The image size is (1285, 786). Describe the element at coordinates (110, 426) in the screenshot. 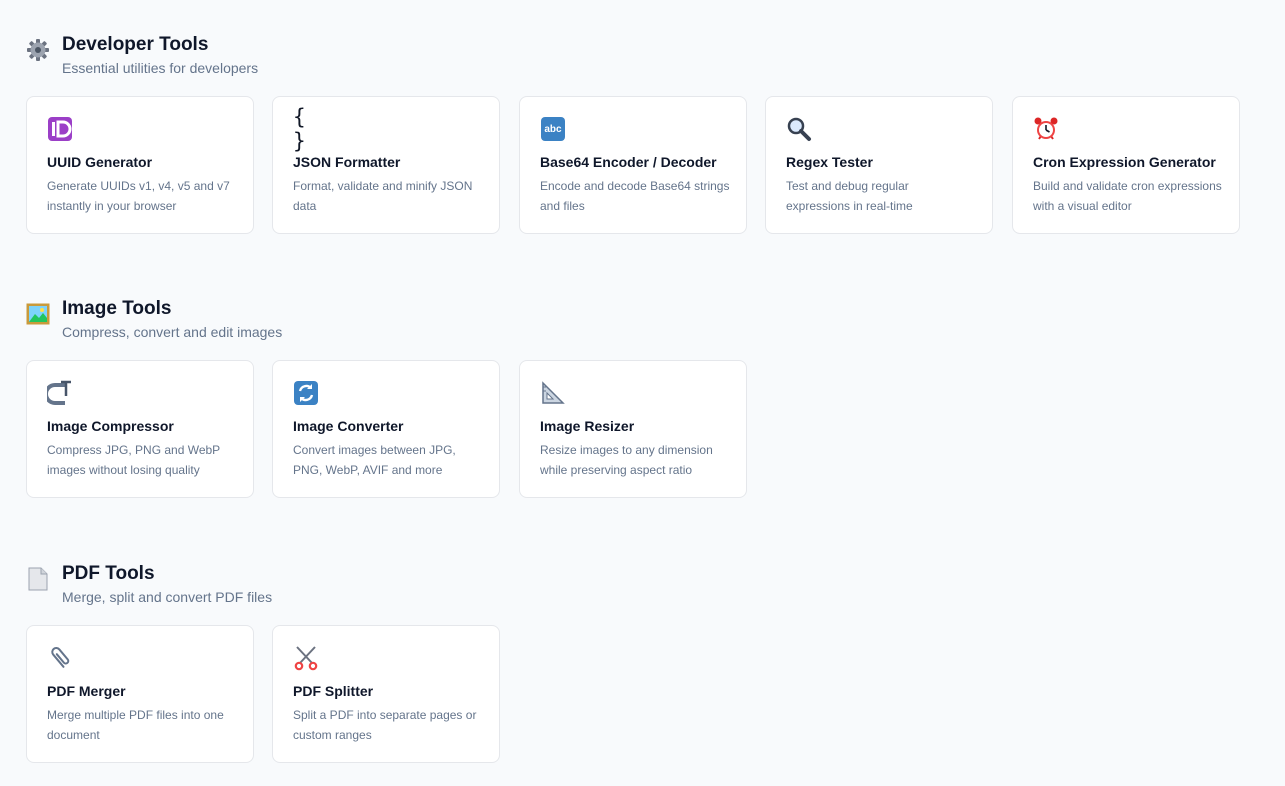

I see `tool-title: Image Compressor` at that location.